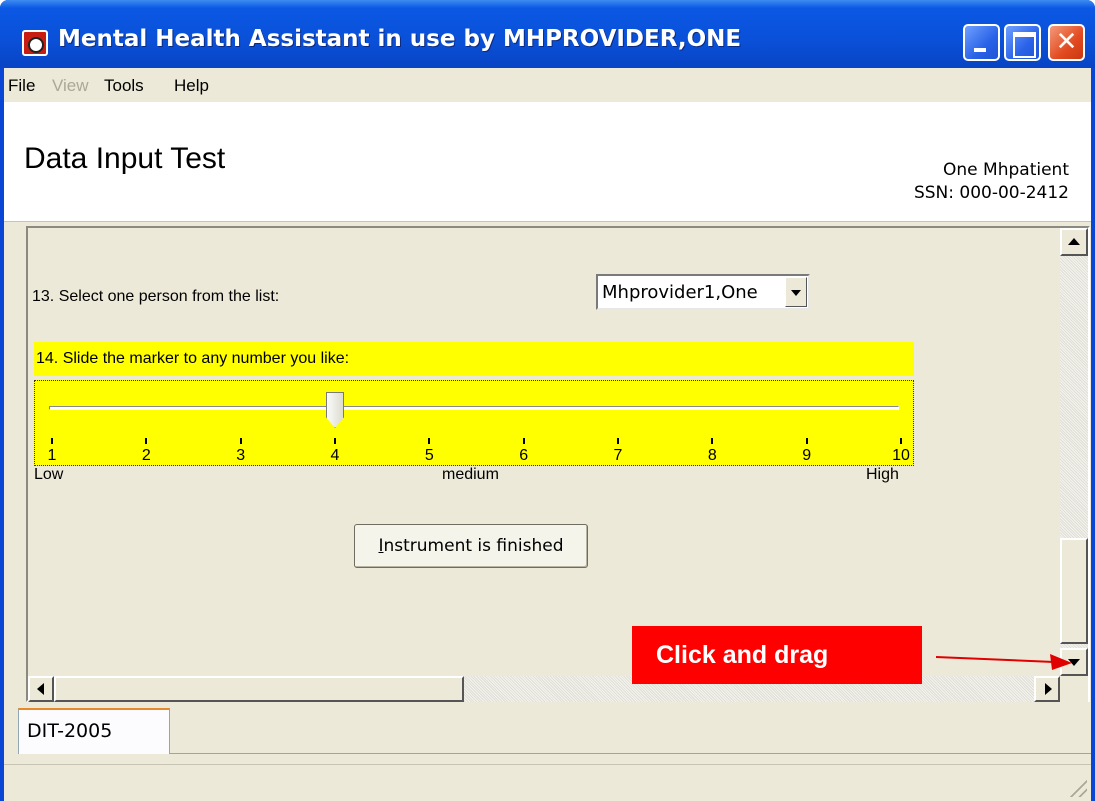 The height and width of the screenshot is (801, 1095). I want to click on menu-view: View, so click(70, 85).